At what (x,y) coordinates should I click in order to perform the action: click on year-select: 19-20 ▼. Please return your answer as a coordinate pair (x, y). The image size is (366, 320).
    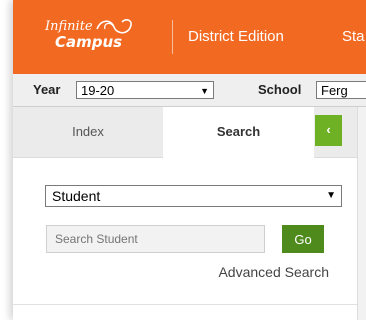
    Looking at the image, I should click on (145, 90).